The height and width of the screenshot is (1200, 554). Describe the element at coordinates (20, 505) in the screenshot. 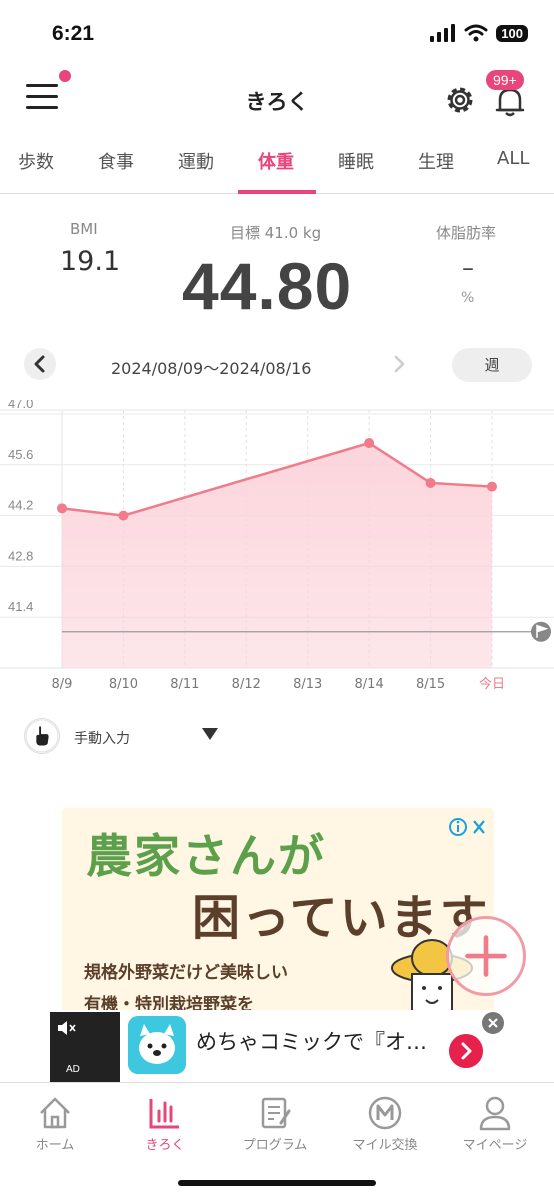

I see `y-tick-label: 44.2` at that location.